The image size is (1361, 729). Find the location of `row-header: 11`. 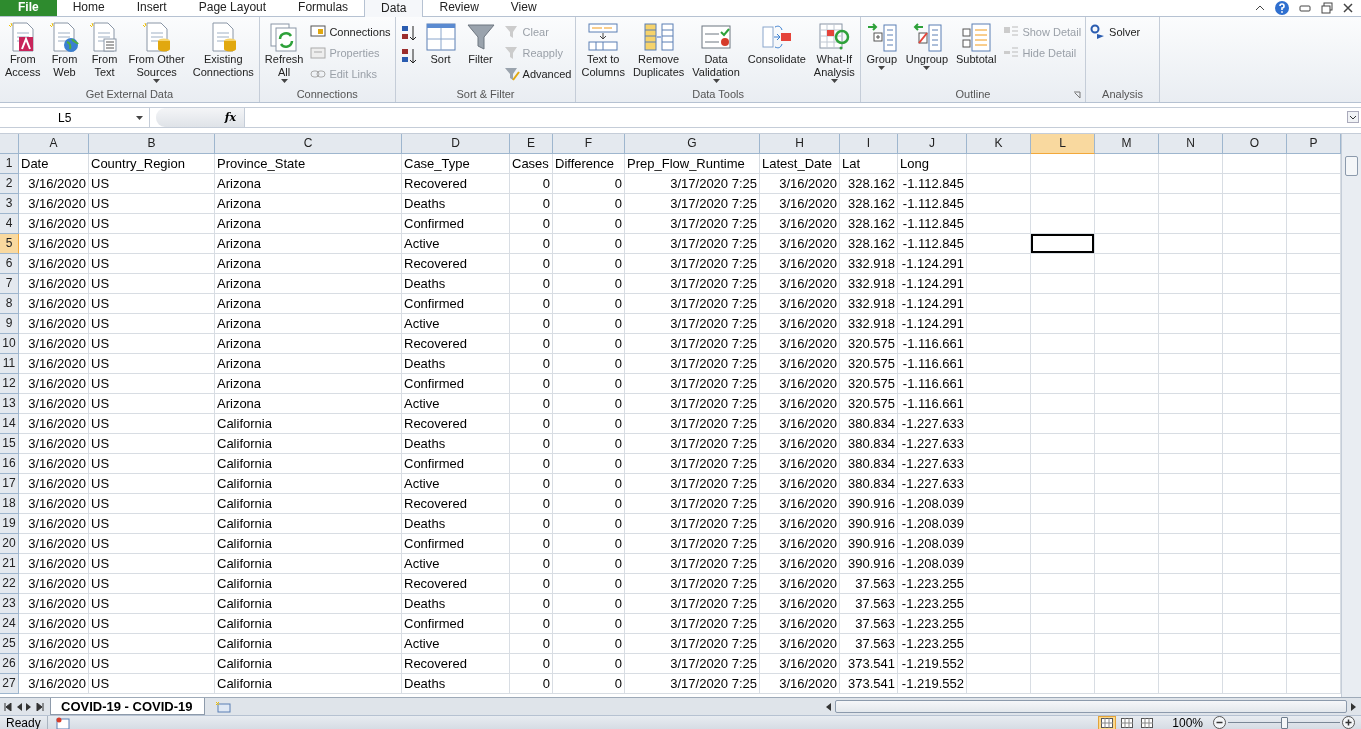

row-header: 11 is located at coordinates (9, 364).